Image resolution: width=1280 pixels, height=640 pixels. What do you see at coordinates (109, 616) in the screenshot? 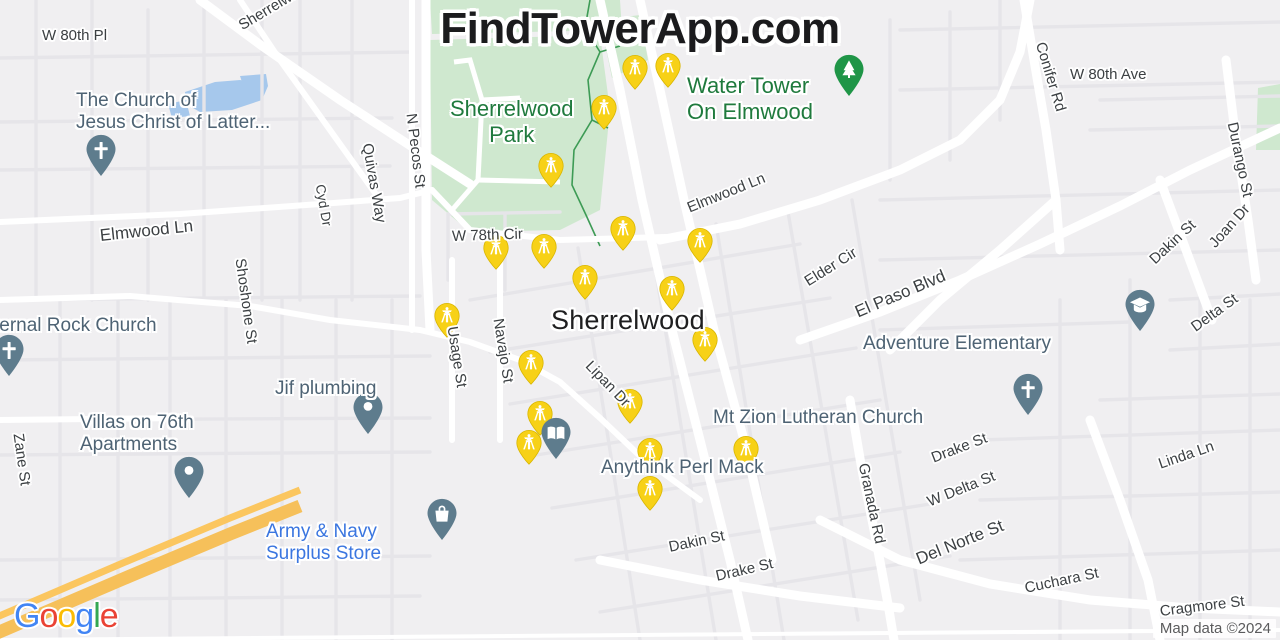
I see `google-logo-letter: e` at bounding box center [109, 616].